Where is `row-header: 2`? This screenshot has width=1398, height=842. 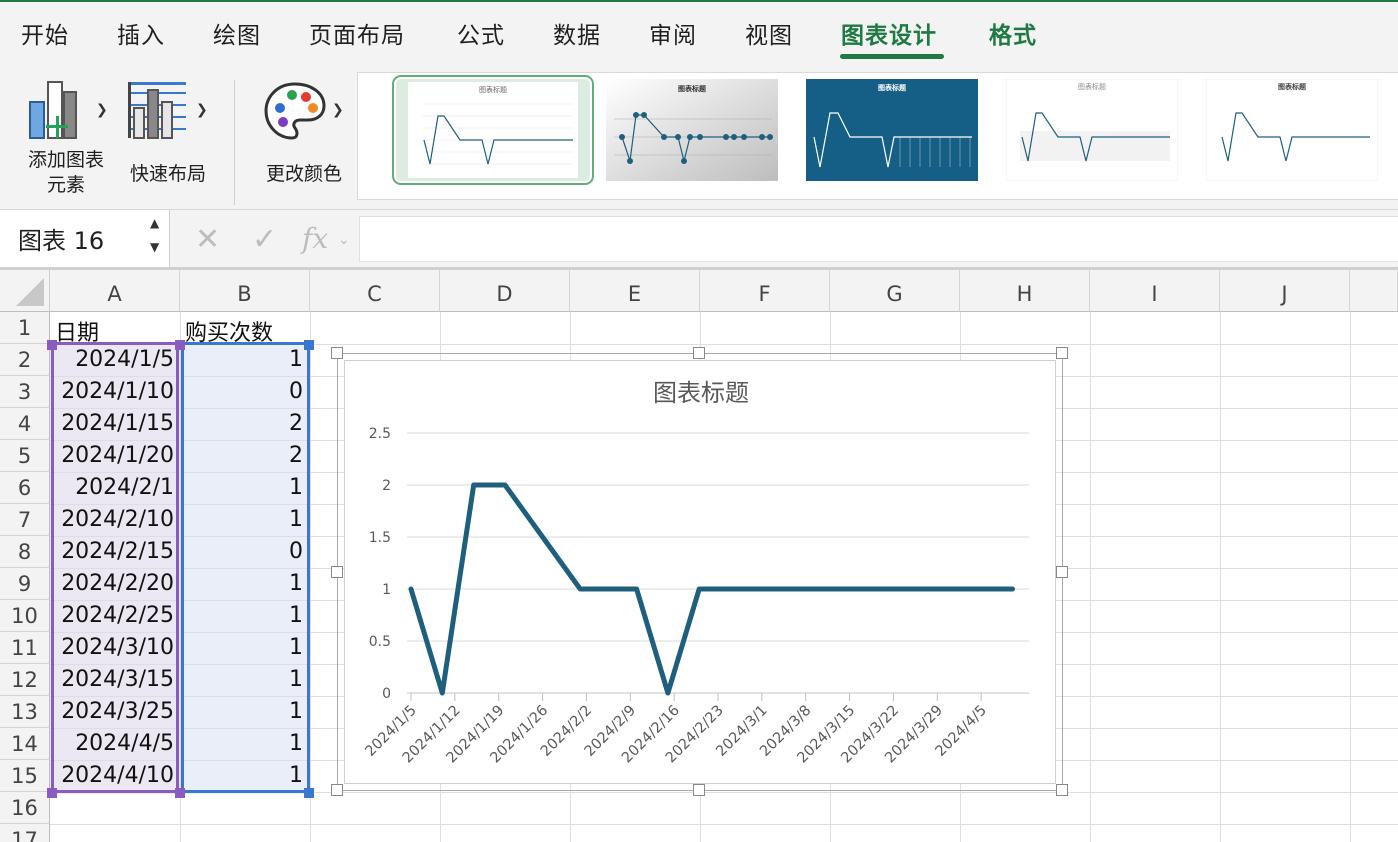 row-header: 2 is located at coordinates (25, 360).